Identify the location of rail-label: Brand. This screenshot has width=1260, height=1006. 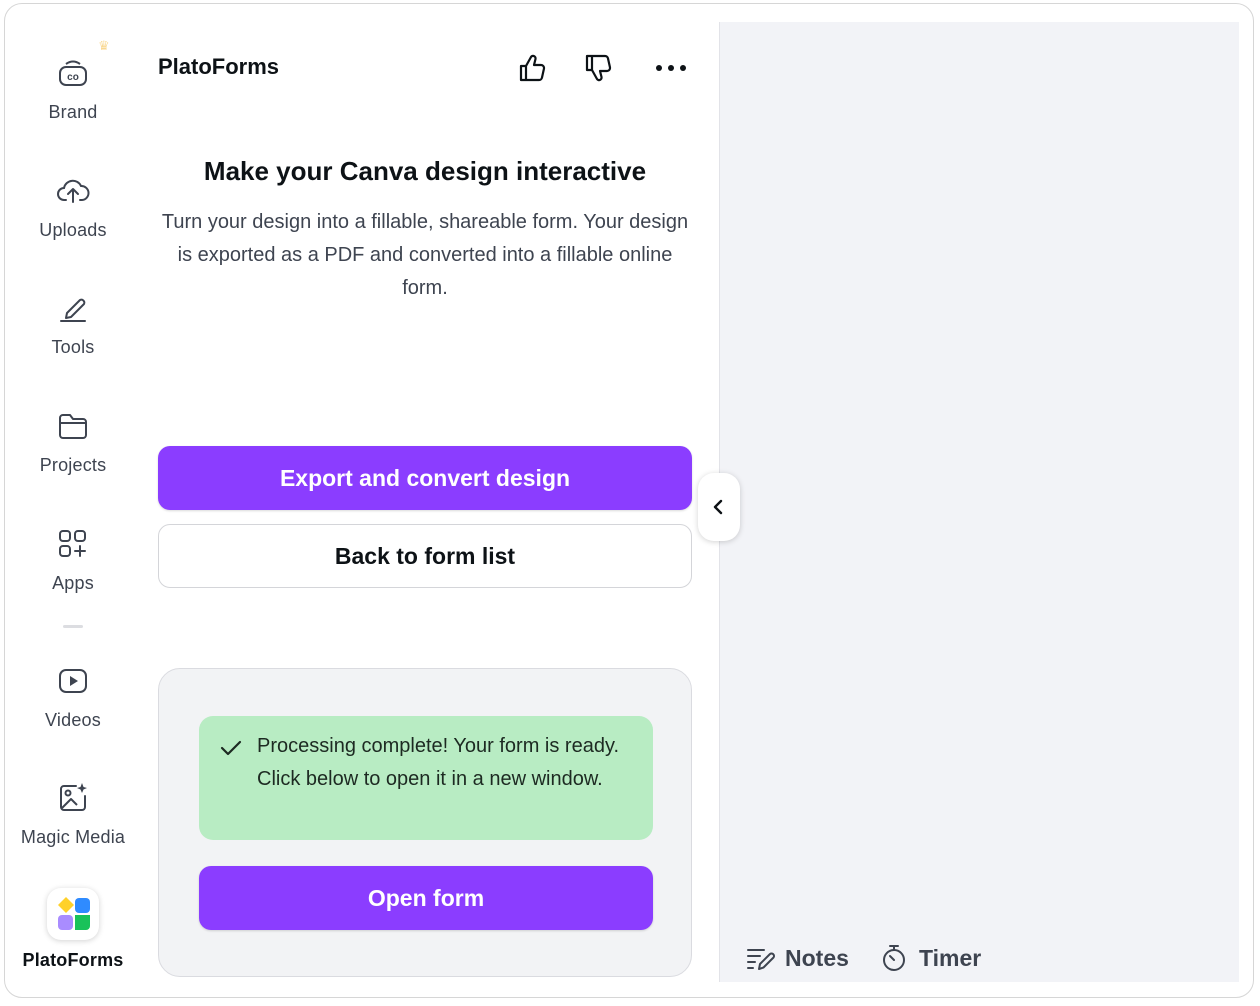
(73, 112).